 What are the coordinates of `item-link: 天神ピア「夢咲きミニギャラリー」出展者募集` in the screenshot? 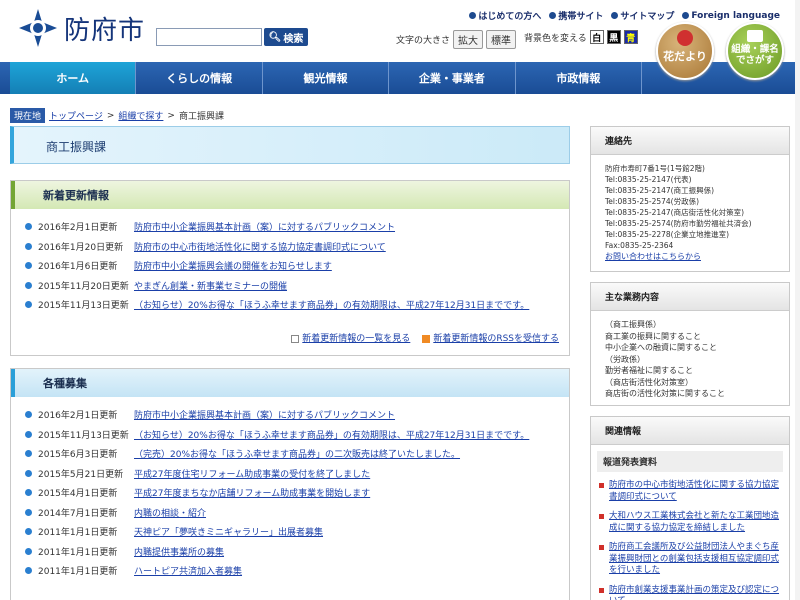 It's located at (228, 531).